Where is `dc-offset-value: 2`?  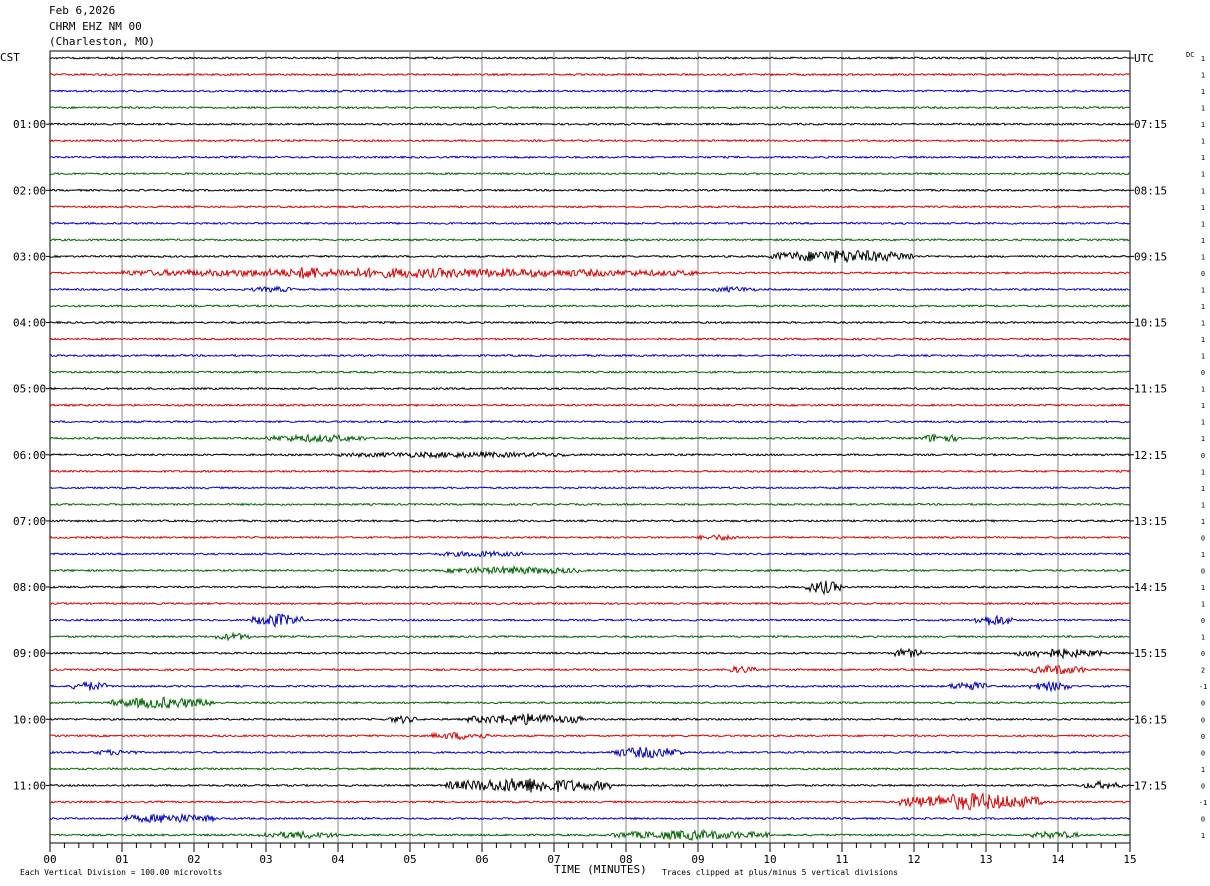 dc-offset-value: 2 is located at coordinates (1203, 671).